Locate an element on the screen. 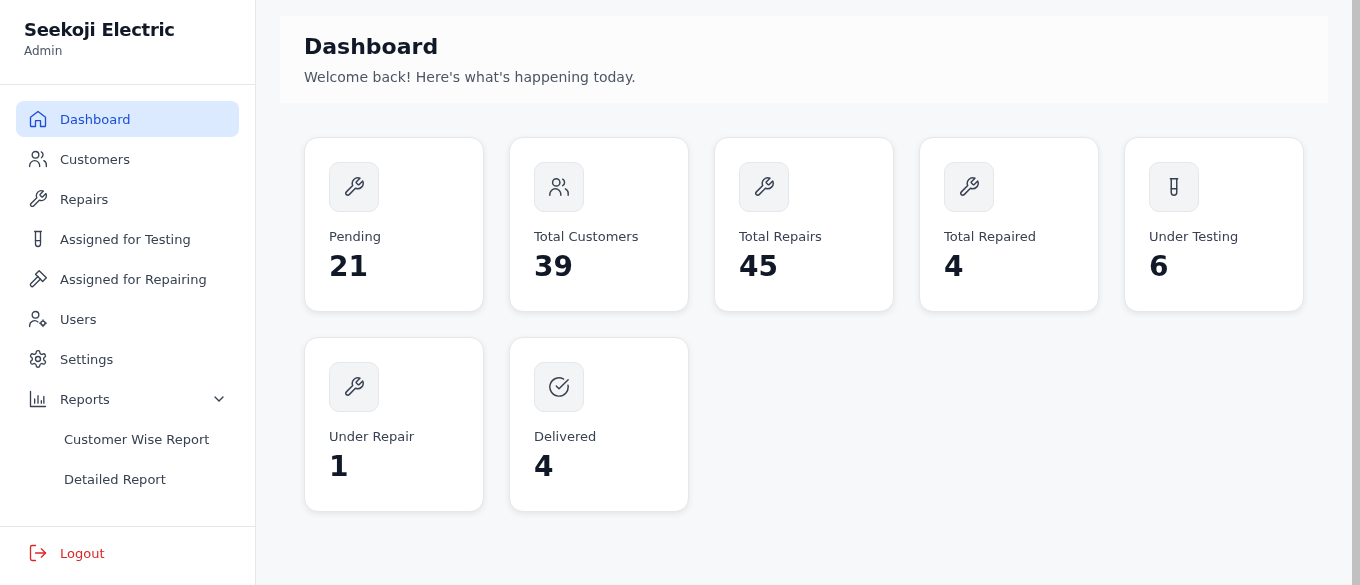  user-role: Admin is located at coordinates (44, 51).